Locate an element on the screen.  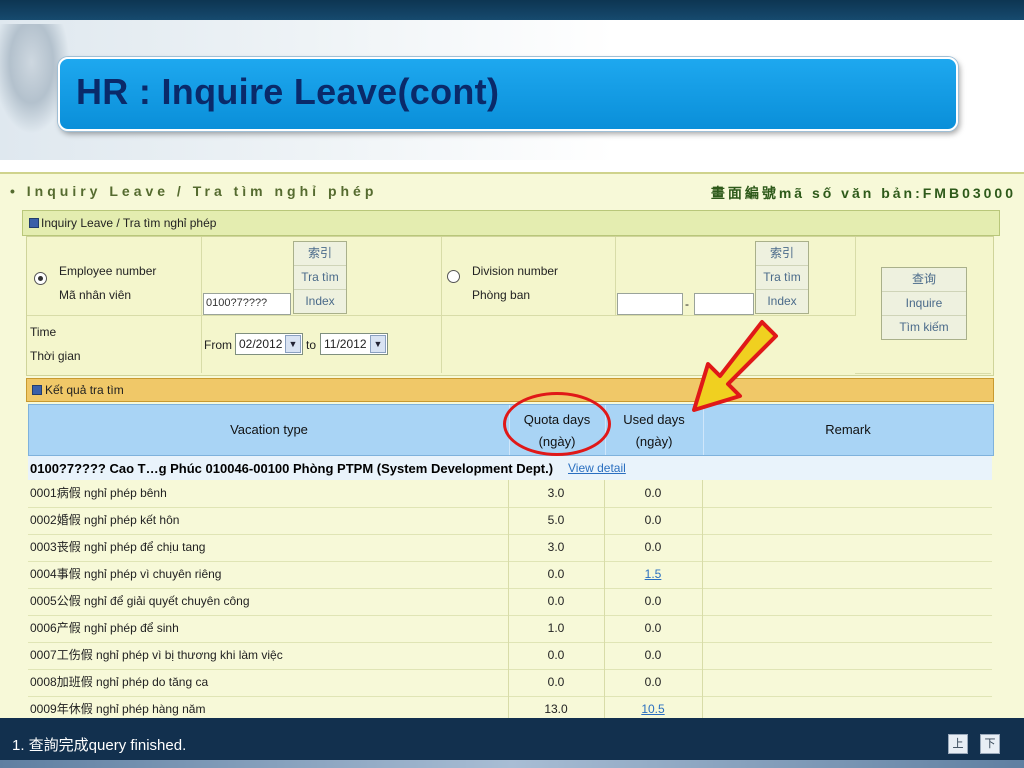
used-days-value: 1.5 is located at coordinates (653, 574).